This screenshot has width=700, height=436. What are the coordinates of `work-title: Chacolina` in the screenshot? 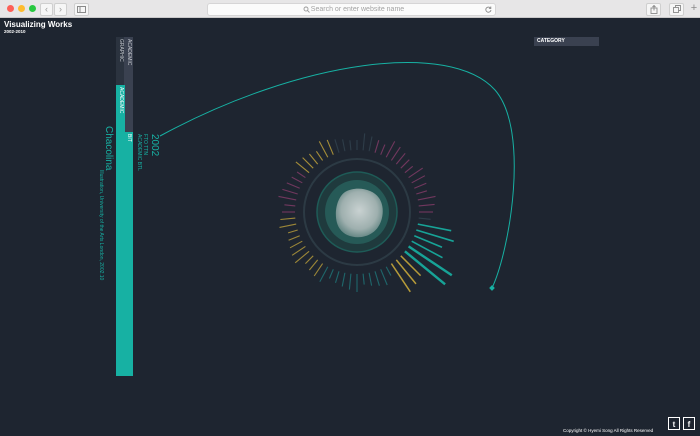 It's located at (108, 148).